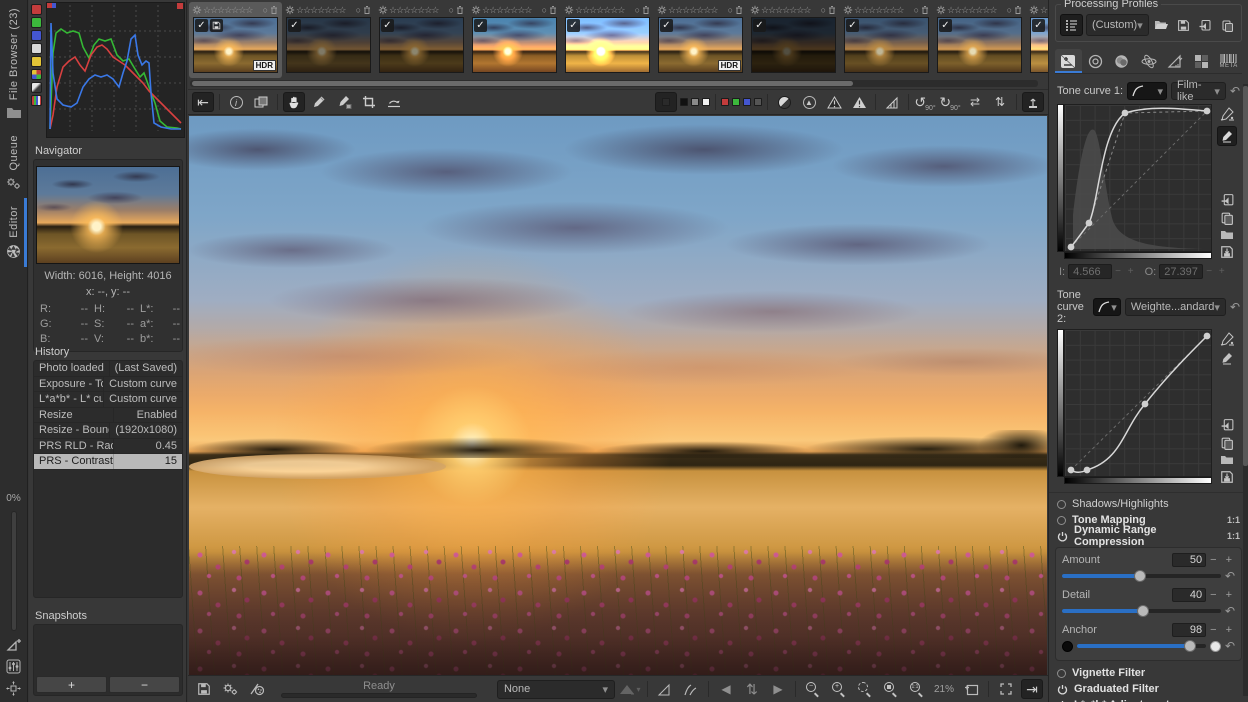 The height and width of the screenshot is (702, 1248). Describe the element at coordinates (695, 102) in the screenshot. I see `bg-gray-swatch` at that location.